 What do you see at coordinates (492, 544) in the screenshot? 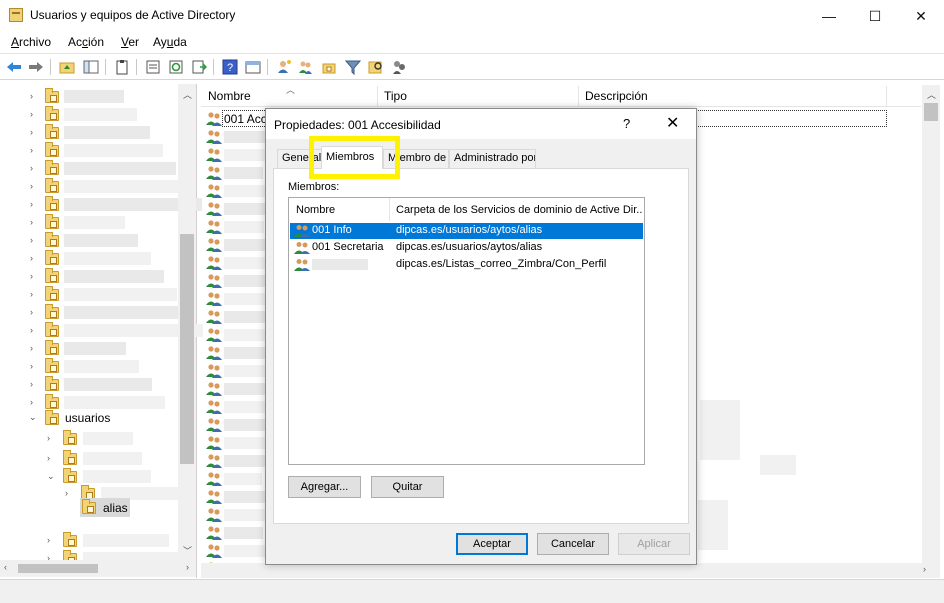
I see `ok-button: Aceptar` at bounding box center [492, 544].